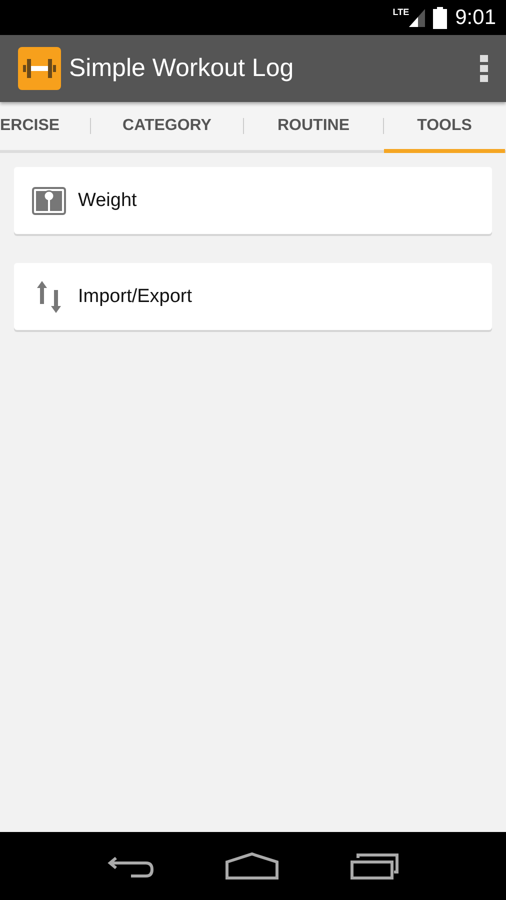 The height and width of the screenshot is (900, 506). I want to click on scale-icon, so click(49, 200).